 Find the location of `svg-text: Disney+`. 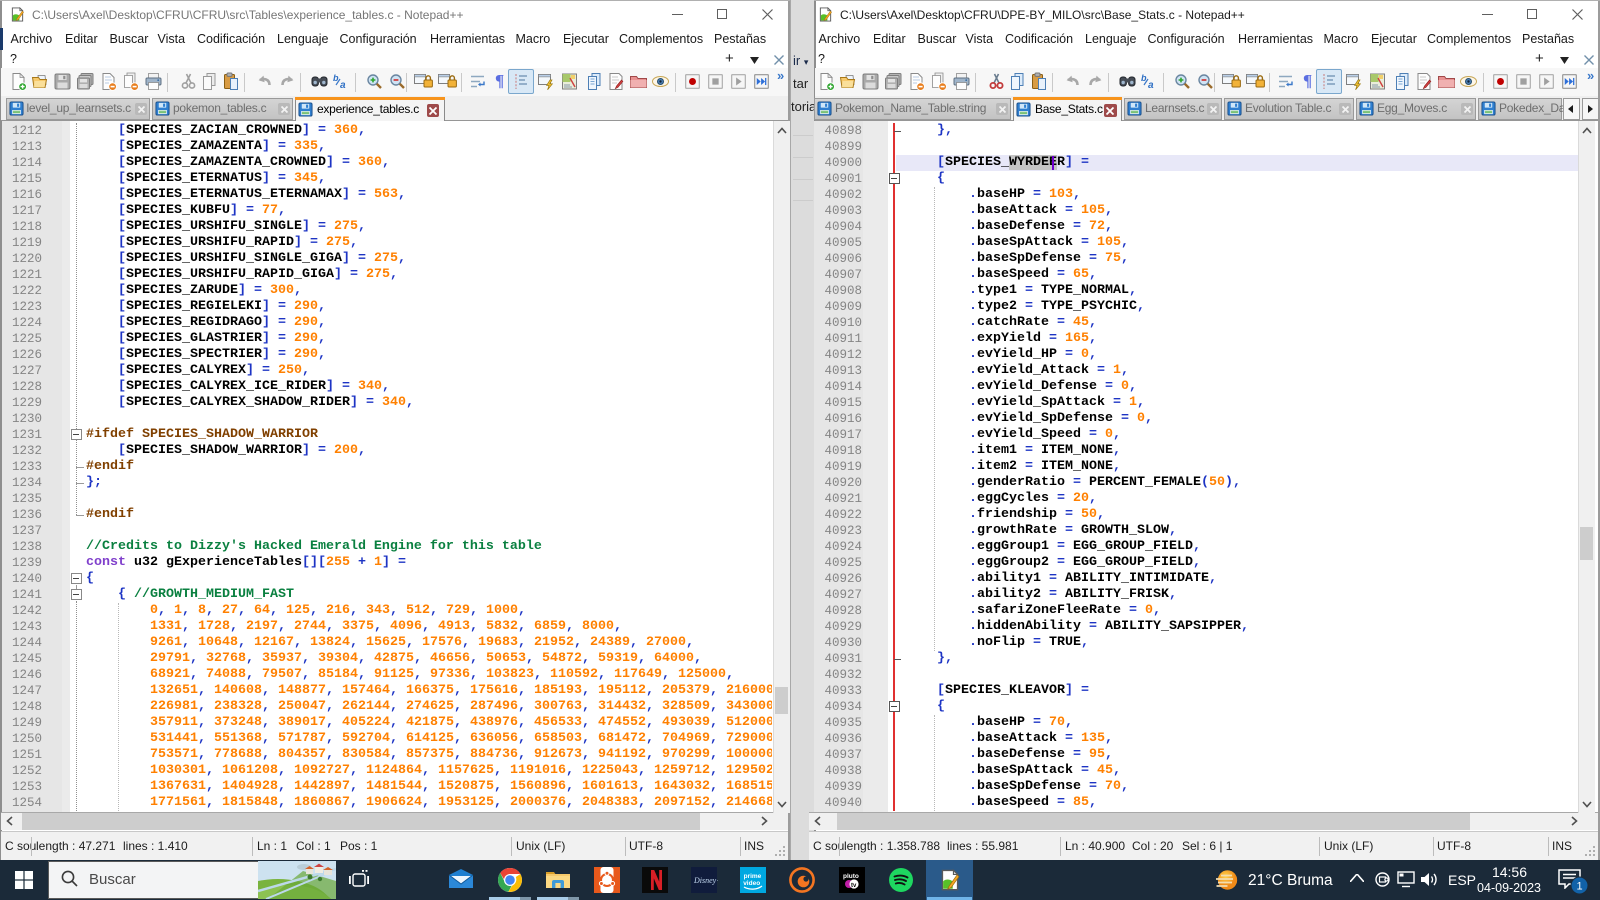

svg-text: Disney+ is located at coordinates (705, 880).